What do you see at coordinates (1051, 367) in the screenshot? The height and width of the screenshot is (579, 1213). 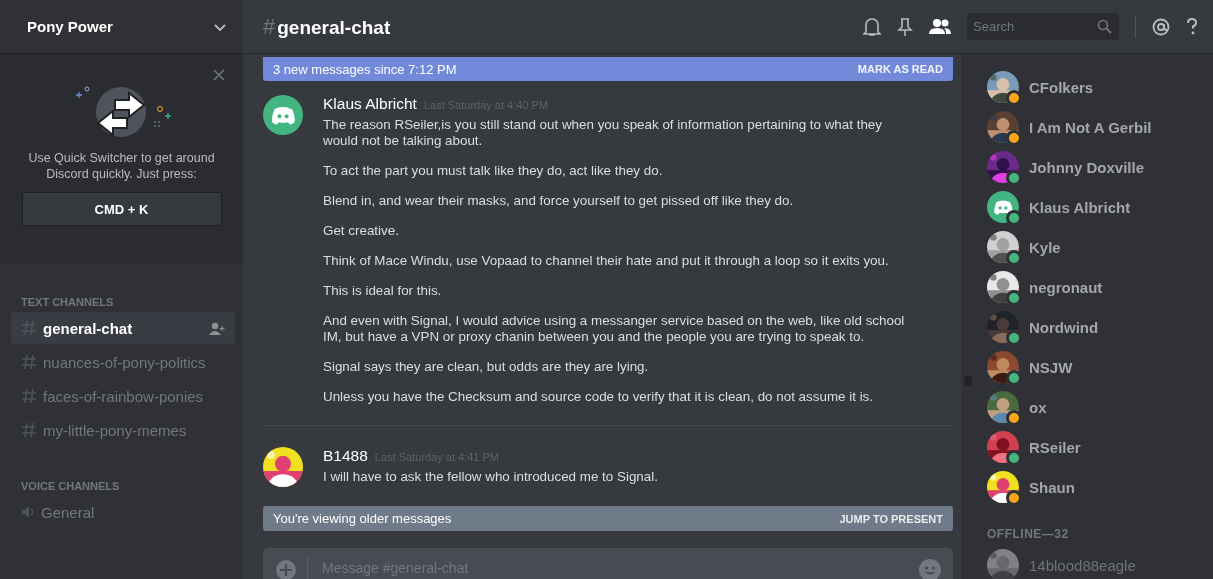 I see `member-name: NSJW` at bounding box center [1051, 367].